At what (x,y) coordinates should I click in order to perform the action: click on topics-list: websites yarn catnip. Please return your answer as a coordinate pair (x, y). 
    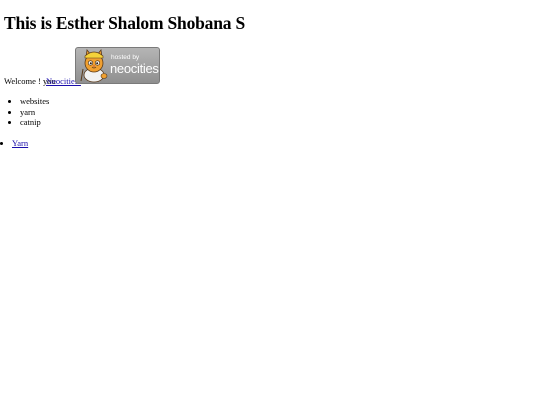
    Looking at the image, I should click on (30, 112).